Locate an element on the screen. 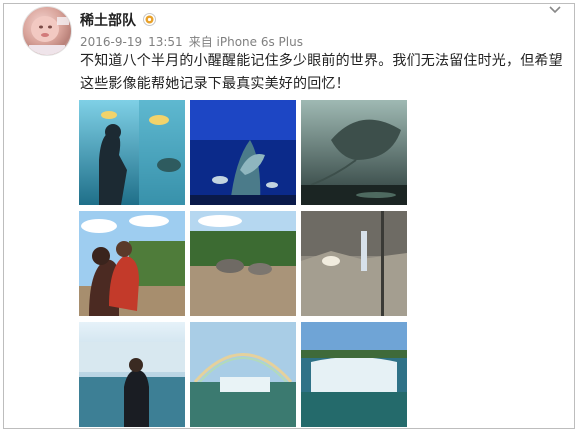 This screenshot has height=432, width=580. aquarium-blue-tank-photo is located at coordinates (243, 152).